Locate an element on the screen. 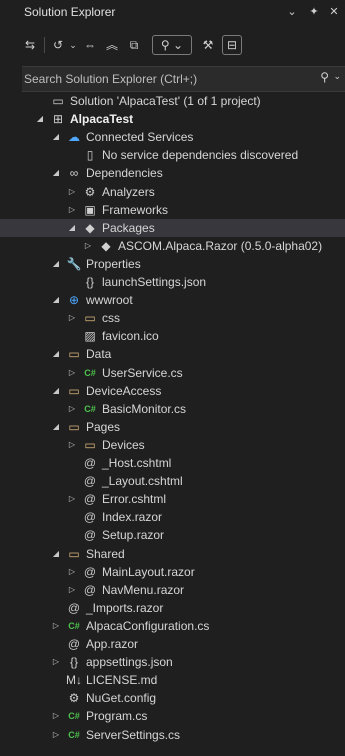 Image resolution: width=345 pixels, height=756 pixels. tree-item: ◢ ☁ Connected Services is located at coordinates (172, 137).